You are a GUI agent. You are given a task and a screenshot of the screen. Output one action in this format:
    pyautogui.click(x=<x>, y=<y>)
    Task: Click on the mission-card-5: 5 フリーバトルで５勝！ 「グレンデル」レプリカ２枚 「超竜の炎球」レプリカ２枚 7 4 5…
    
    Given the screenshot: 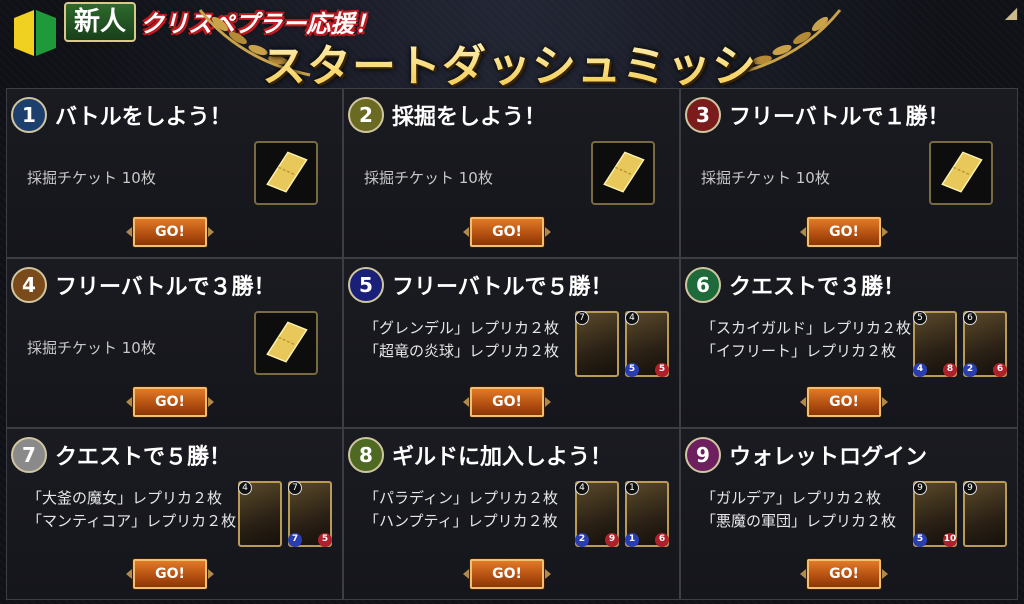 What is the action you would take?
    pyautogui.click(x=511, y=343)
    